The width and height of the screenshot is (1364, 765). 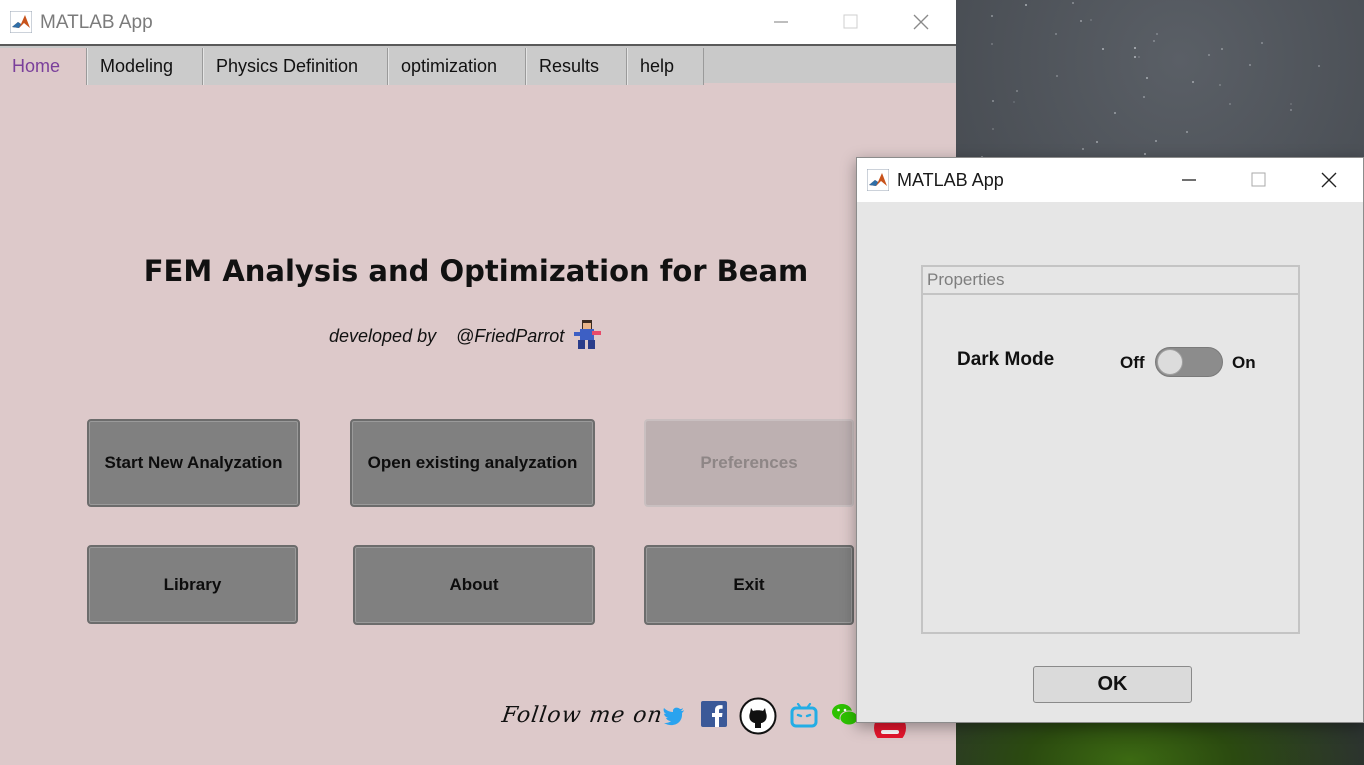 I want to click on toggle-on-label: On, so click(x=1244, y=362).